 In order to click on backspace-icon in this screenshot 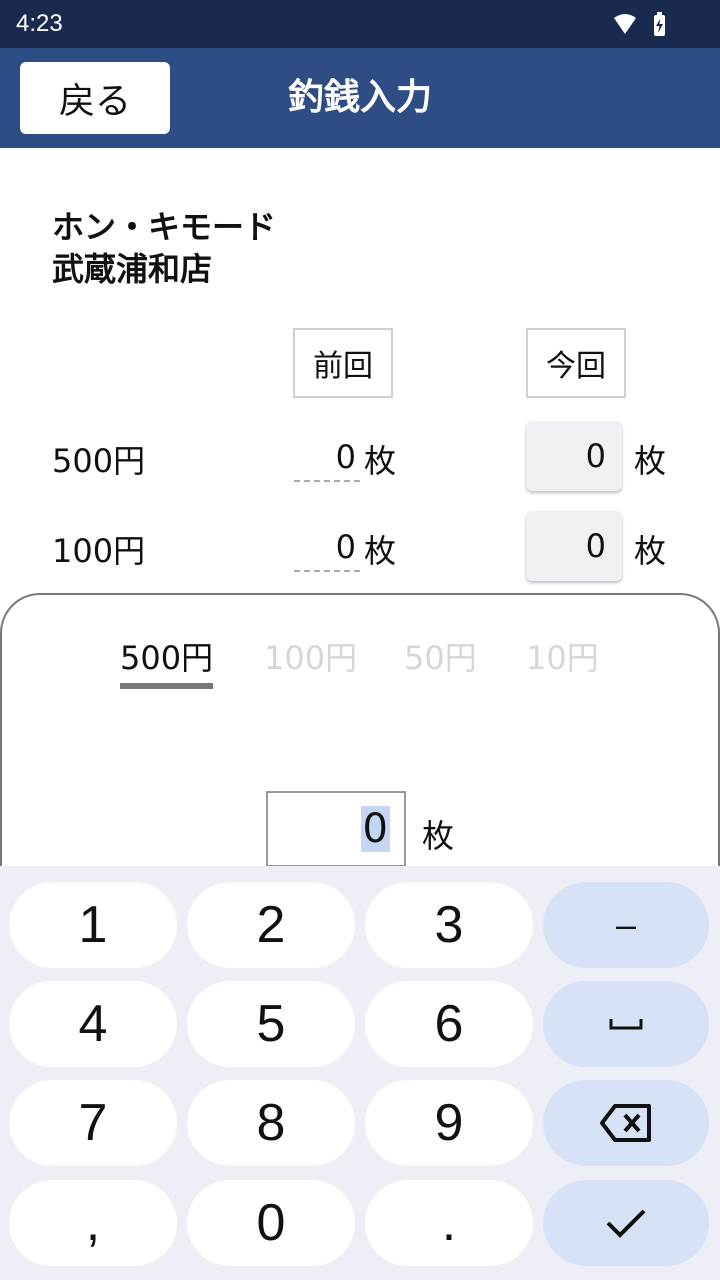, I will do `click(625, 1123)`.